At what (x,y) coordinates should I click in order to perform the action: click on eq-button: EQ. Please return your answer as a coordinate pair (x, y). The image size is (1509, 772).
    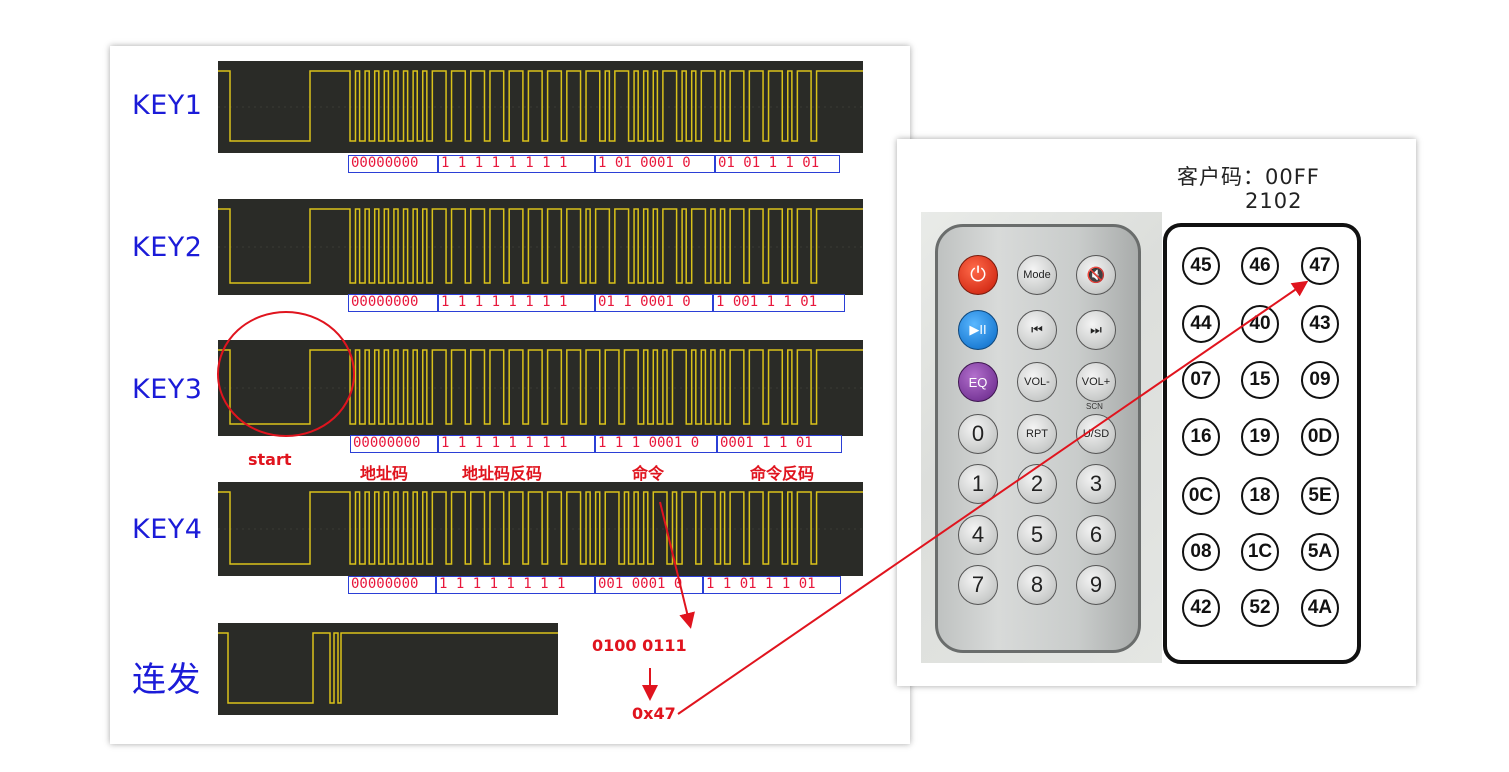
    Looking at the image, I should click on (978, 382).